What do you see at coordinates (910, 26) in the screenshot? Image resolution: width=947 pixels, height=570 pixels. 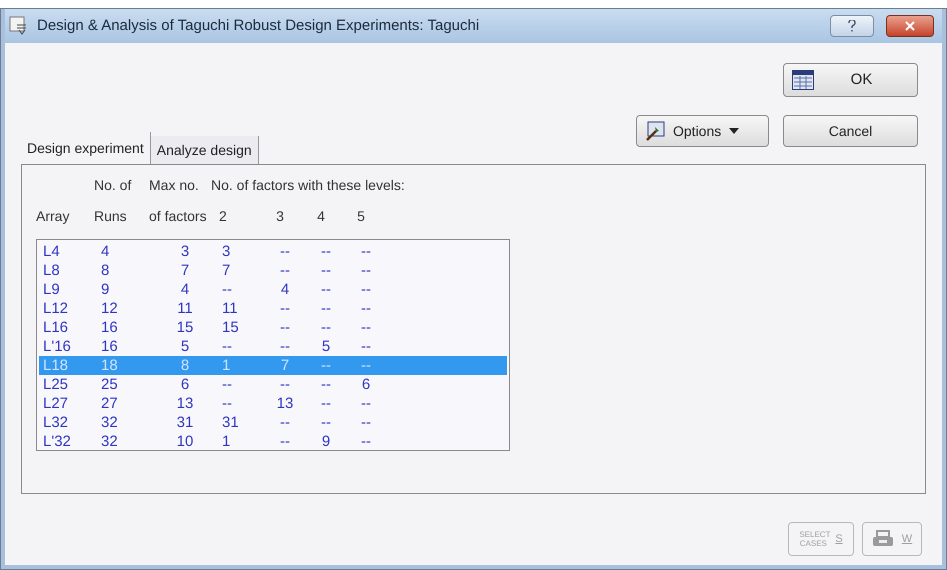 I see `close-button` at bounding box center [910, 26].